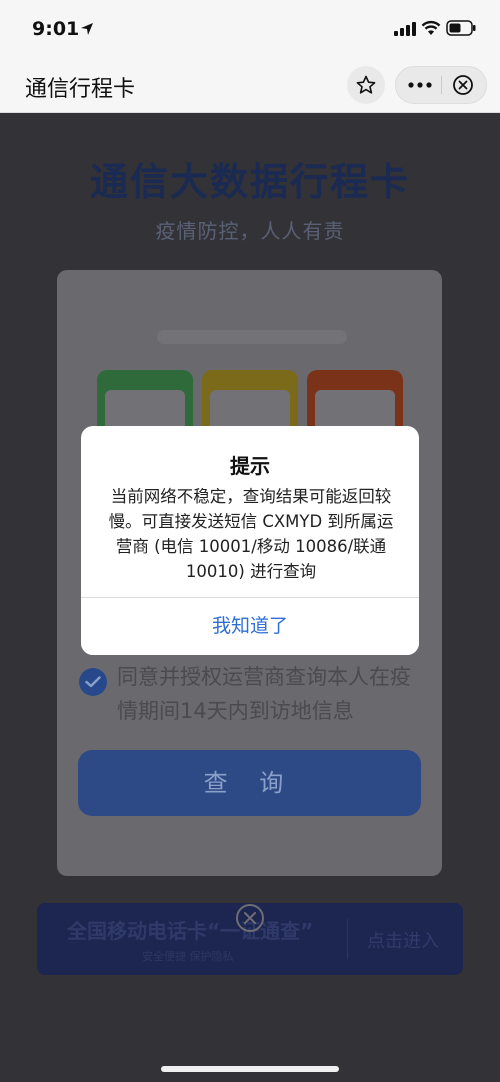  I want to click on more-dots-icon, so click(420, 85).